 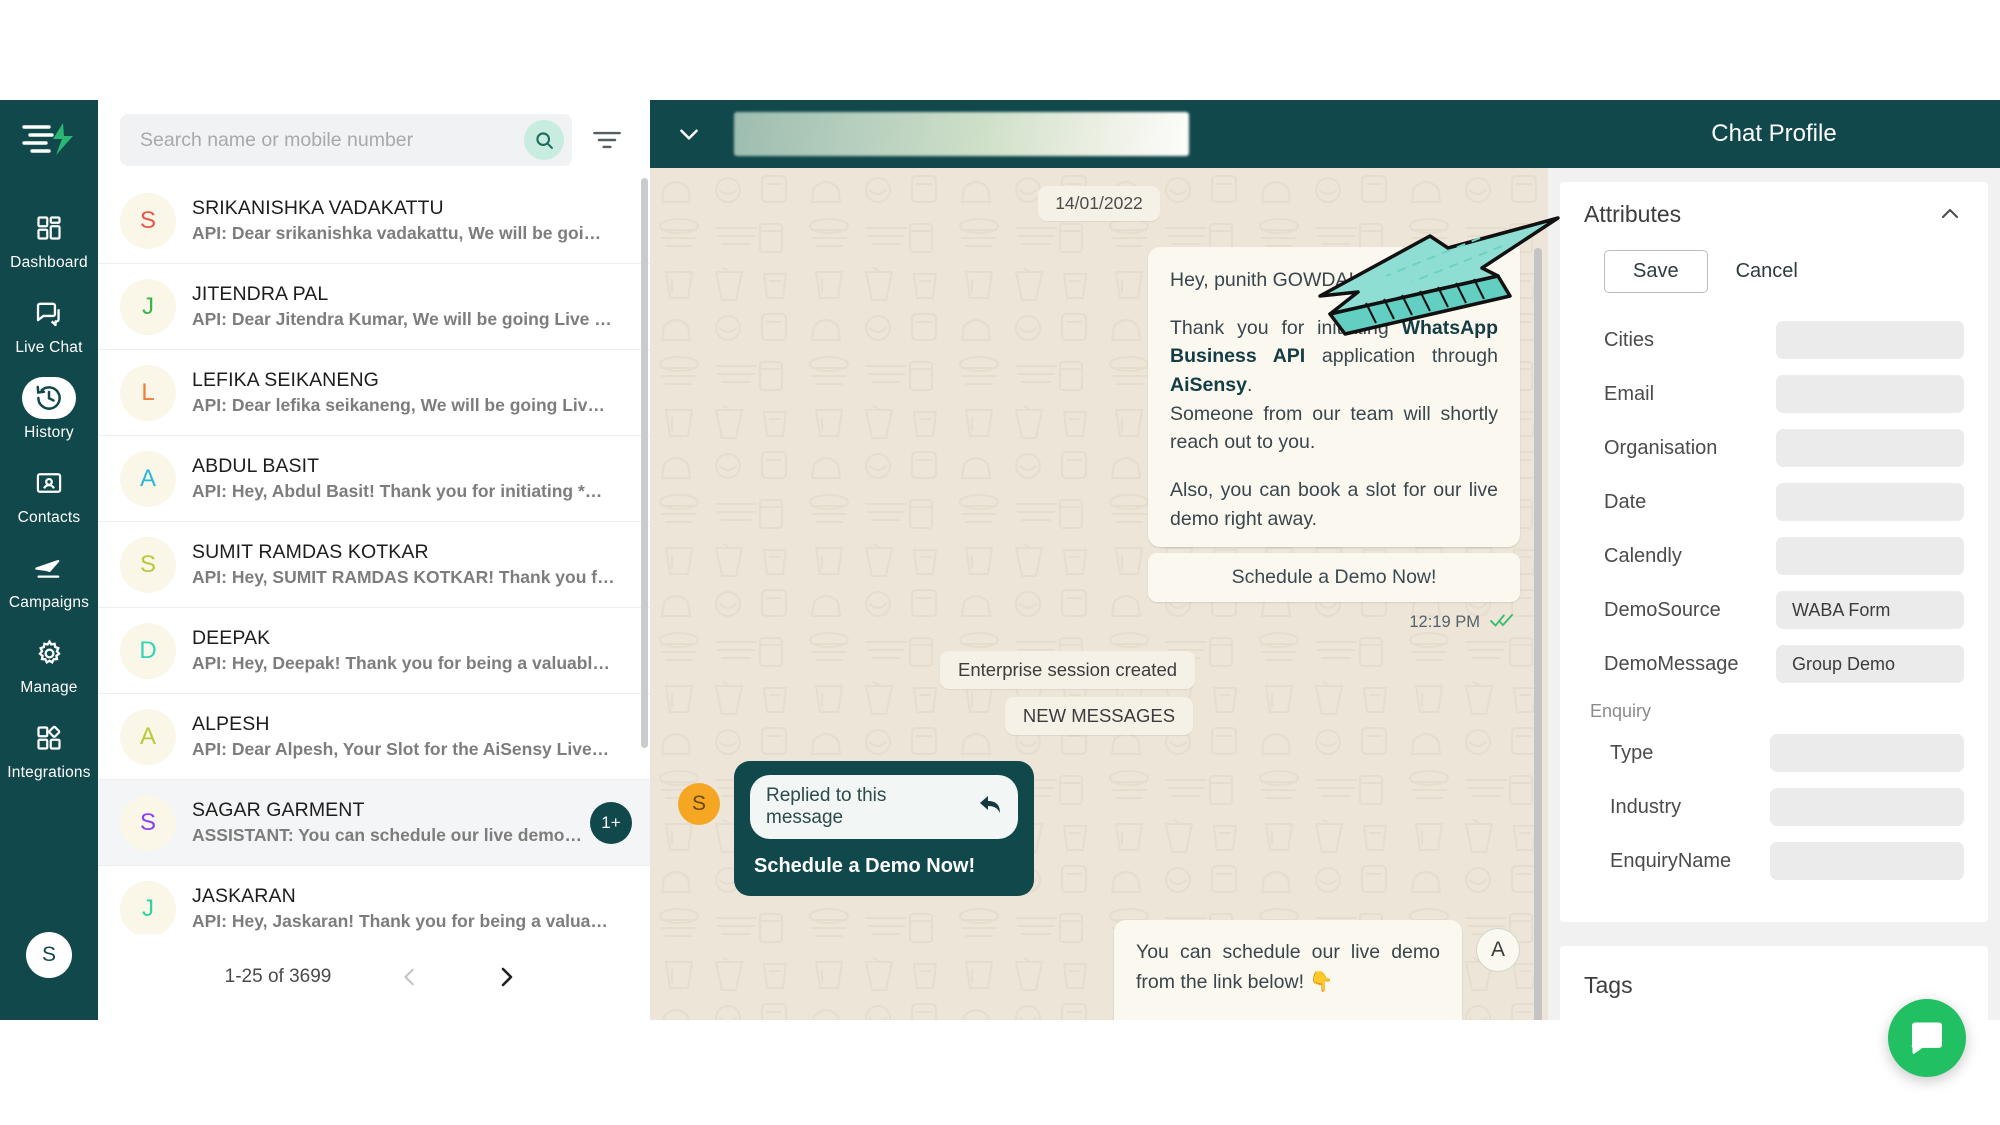 I want to click on new-messages-divider: NEW MESSAGES, so click(x=1099, y=716).